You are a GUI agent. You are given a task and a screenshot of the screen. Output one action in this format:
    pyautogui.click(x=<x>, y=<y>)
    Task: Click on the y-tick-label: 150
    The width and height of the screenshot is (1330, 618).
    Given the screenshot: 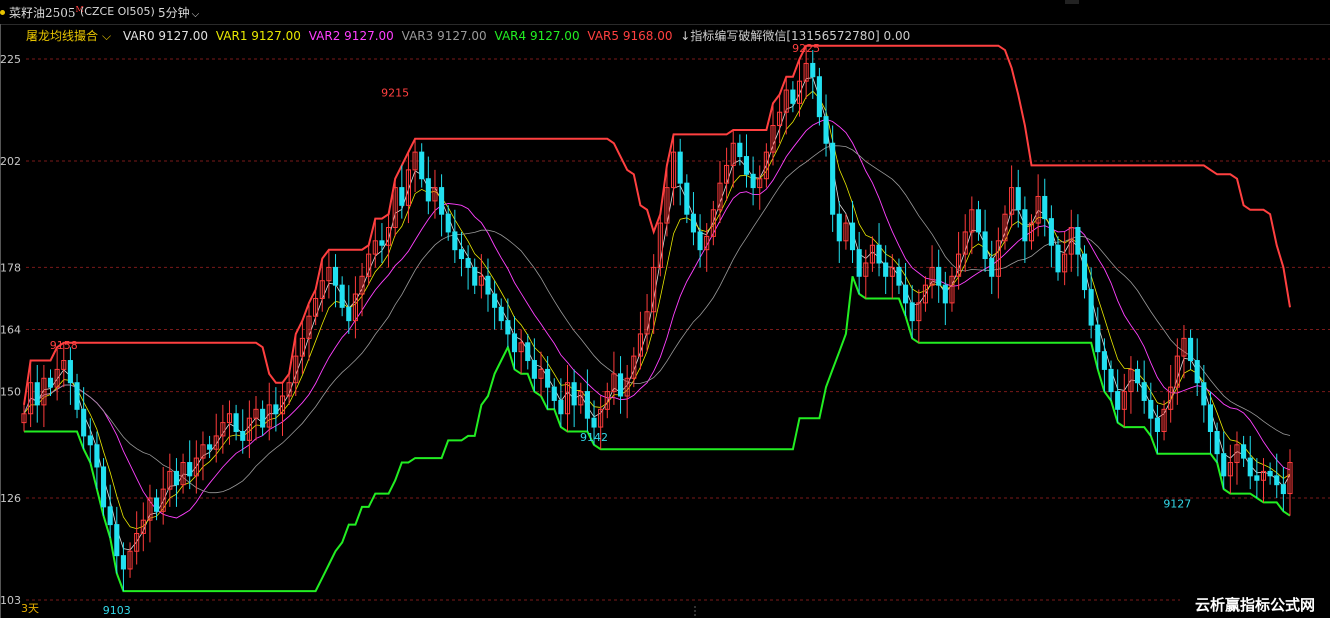 What is the action you would take?
    pyautogui.click(x=10, y=392)
    